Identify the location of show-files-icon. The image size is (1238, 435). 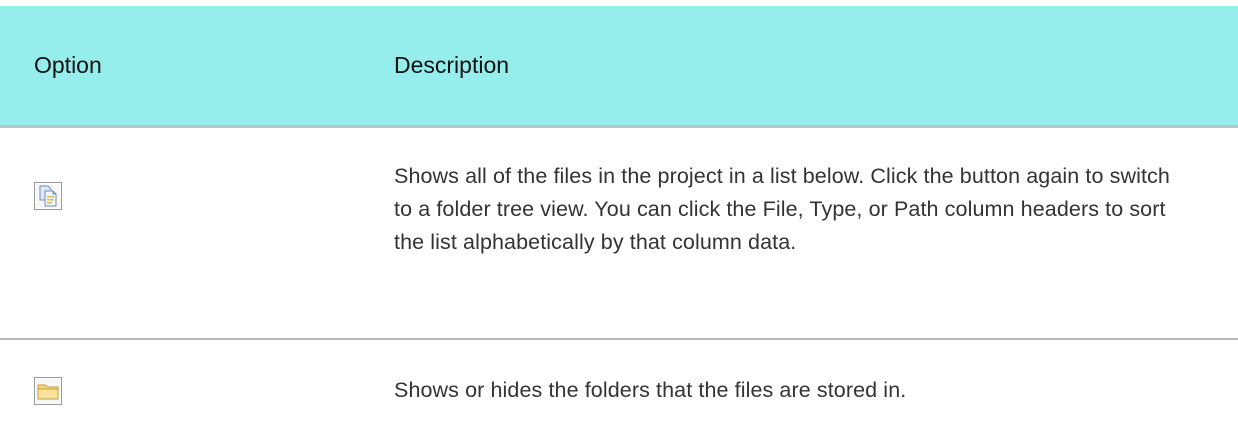
(48, 196).